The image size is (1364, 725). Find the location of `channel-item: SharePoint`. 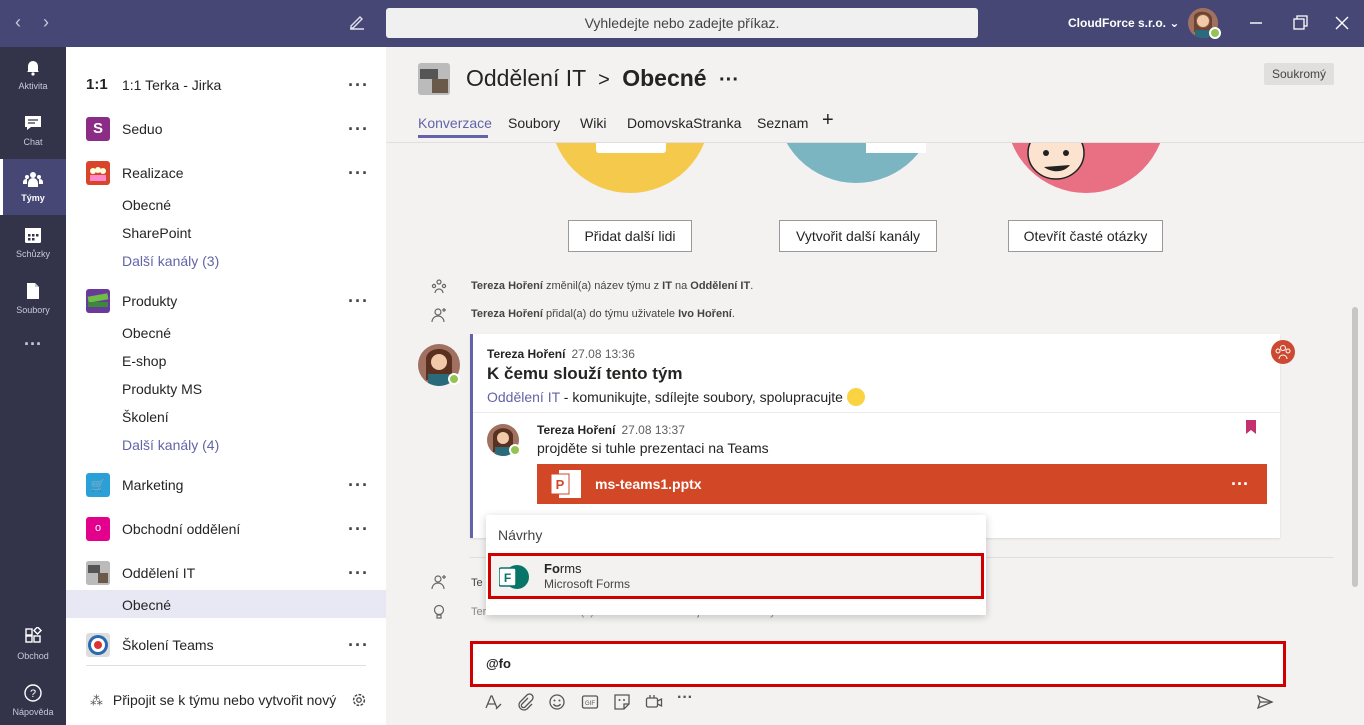

channel-item: SharePoint is located at coordinates (156, 233).